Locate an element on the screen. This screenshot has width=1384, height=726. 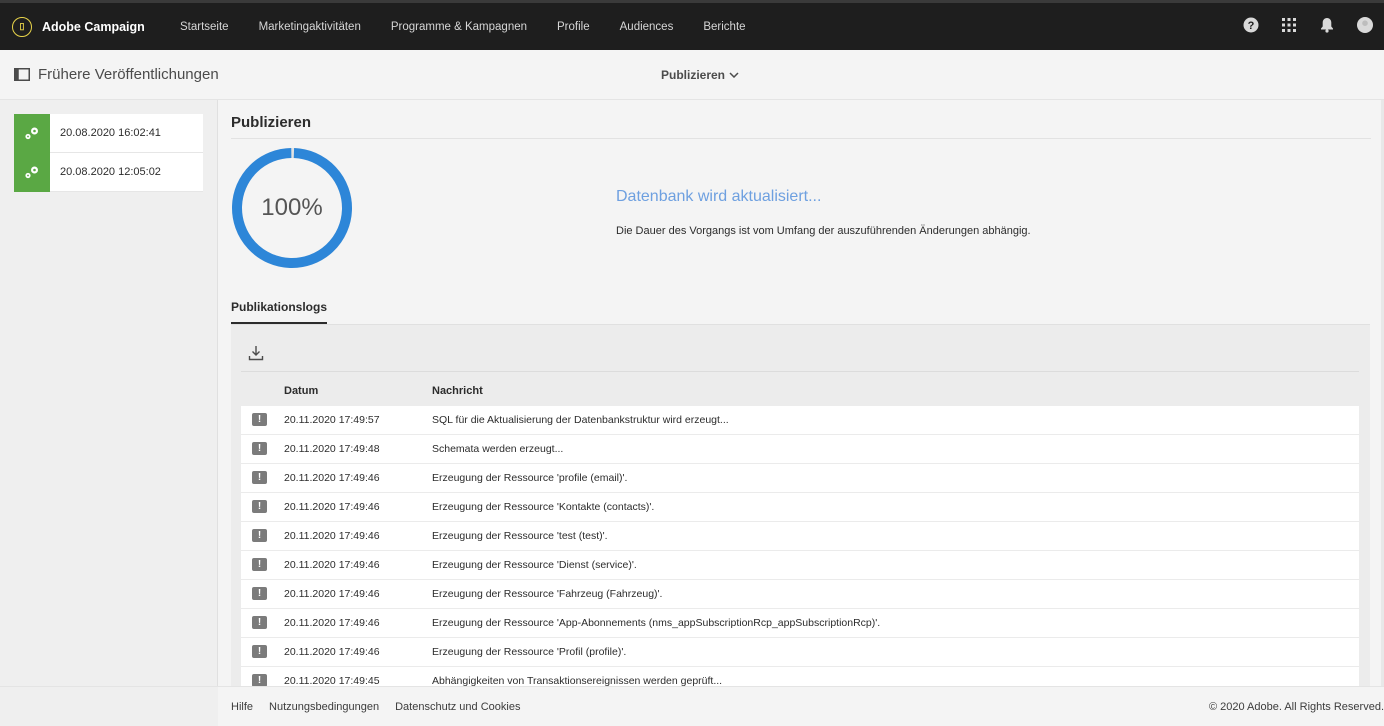
previous-publications-title: Frühere Veröffentlichungen is located at coordinates (128, 74).